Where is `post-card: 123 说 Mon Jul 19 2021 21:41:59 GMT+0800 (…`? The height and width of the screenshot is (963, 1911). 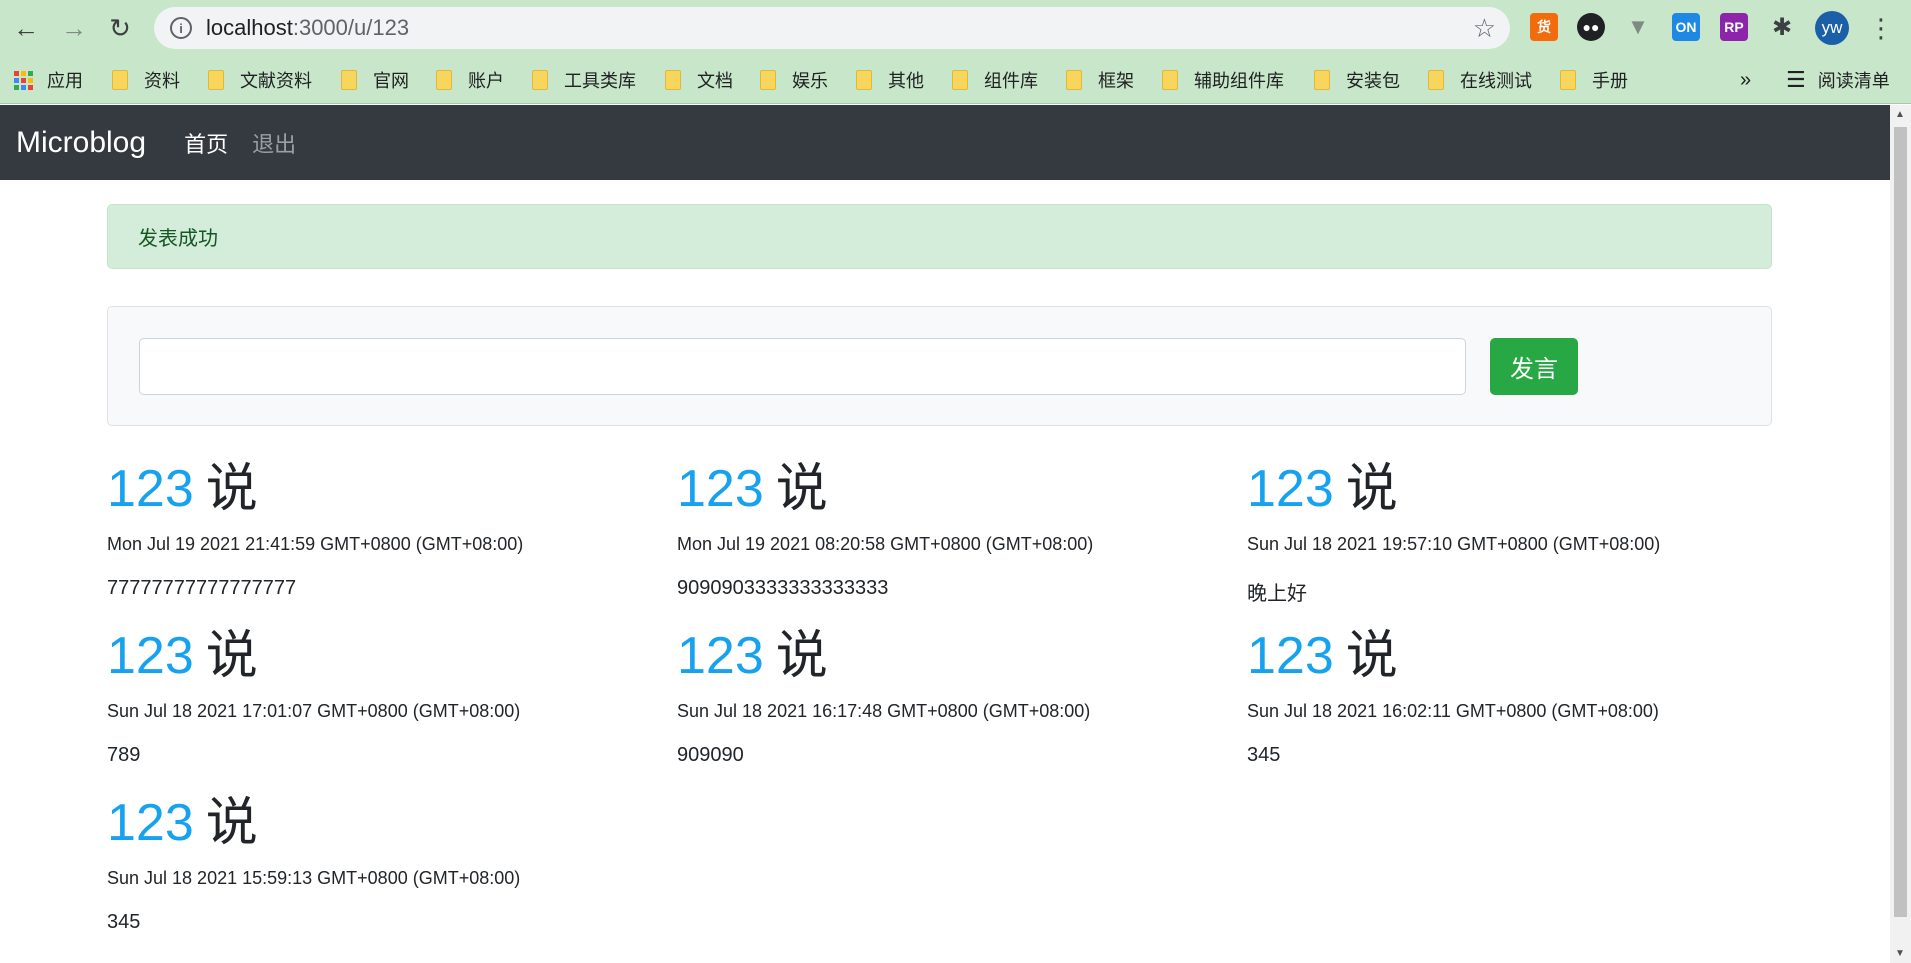
post-card: 123 说 Mon Jul 19 2021 21:41:59 GMT+0800 (… is located at coordinates (392, 541).